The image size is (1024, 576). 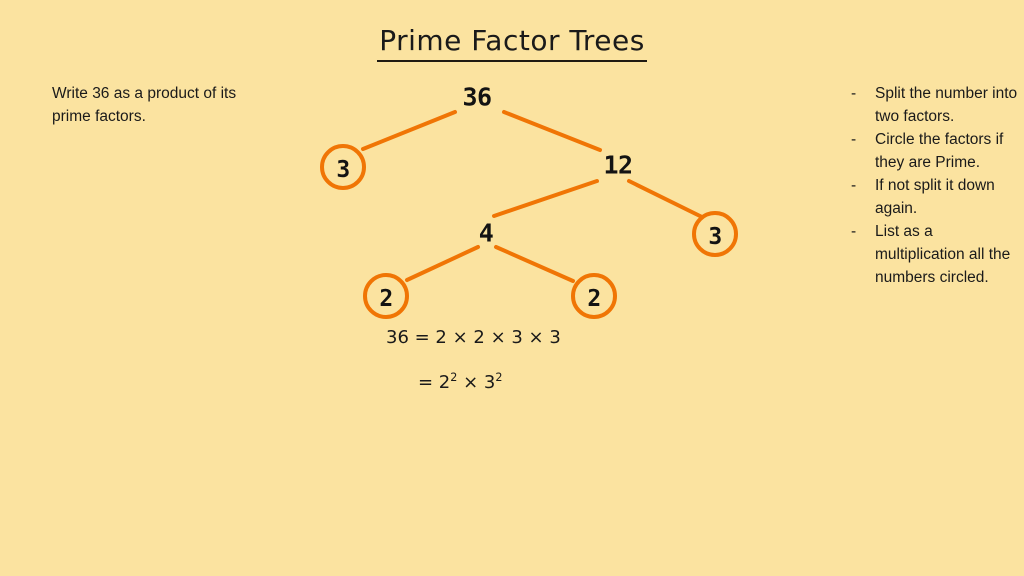 I want to click on question-prompt-line-1: Write 36 as a product of its, so click(x=144, y=93).